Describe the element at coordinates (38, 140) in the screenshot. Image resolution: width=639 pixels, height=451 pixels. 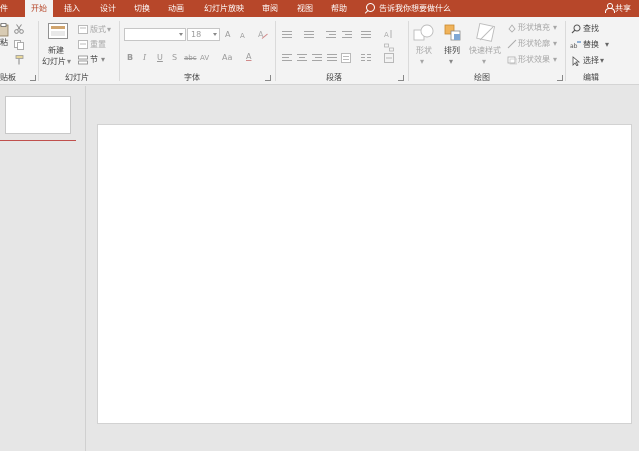
I see `insertion-marker` at that location.